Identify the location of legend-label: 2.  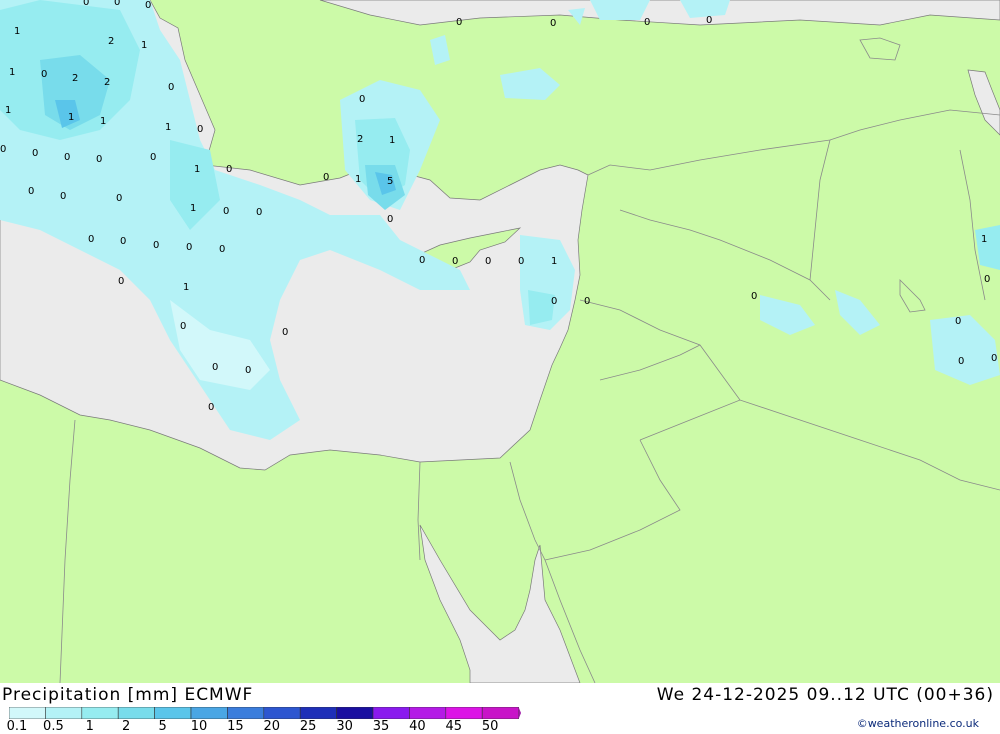
(126, 726).